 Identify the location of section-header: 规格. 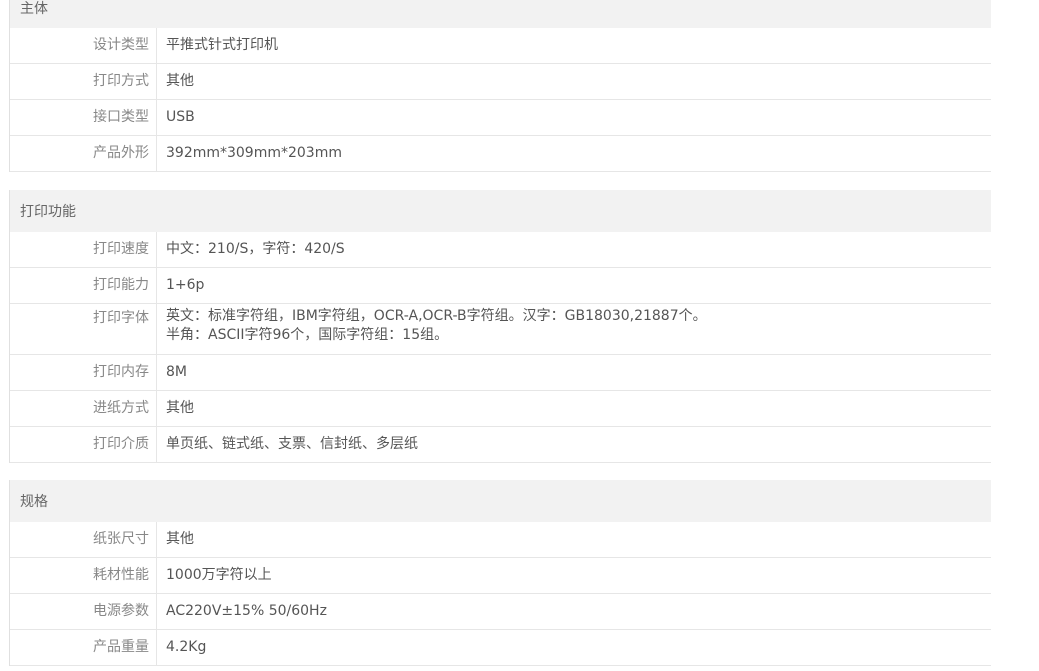
(500, 501).